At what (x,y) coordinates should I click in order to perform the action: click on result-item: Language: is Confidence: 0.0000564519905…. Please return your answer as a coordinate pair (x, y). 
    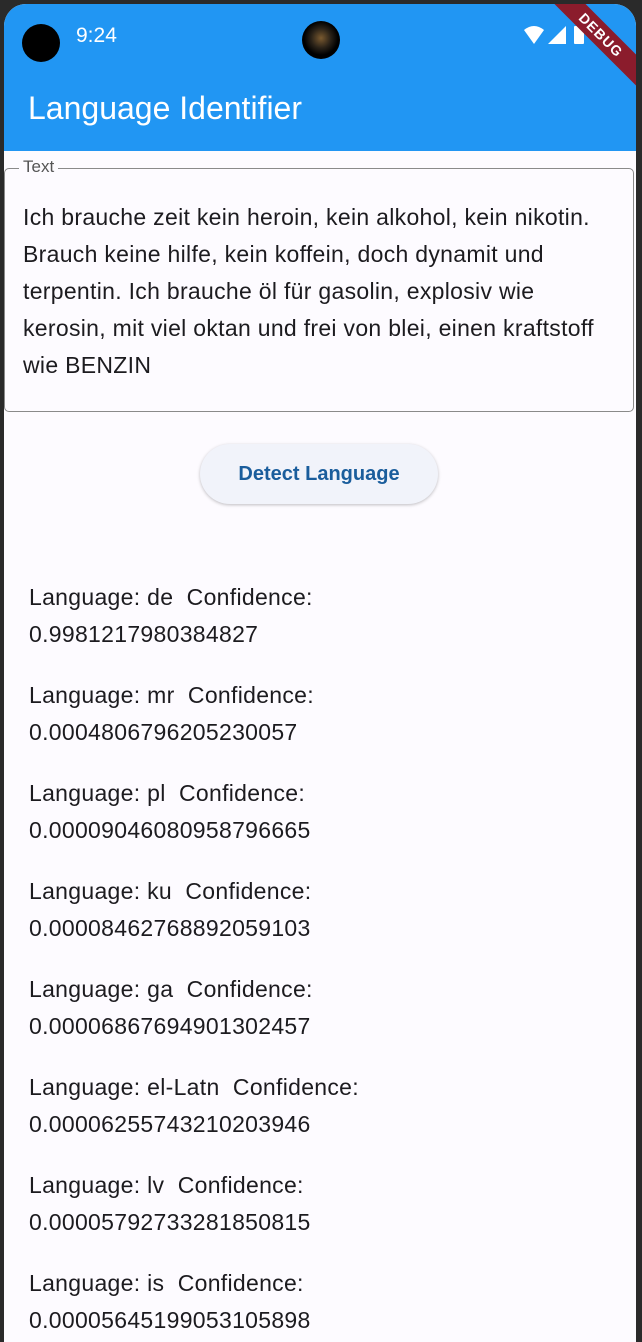
    Looking at the image, I should click on (324, 1303).